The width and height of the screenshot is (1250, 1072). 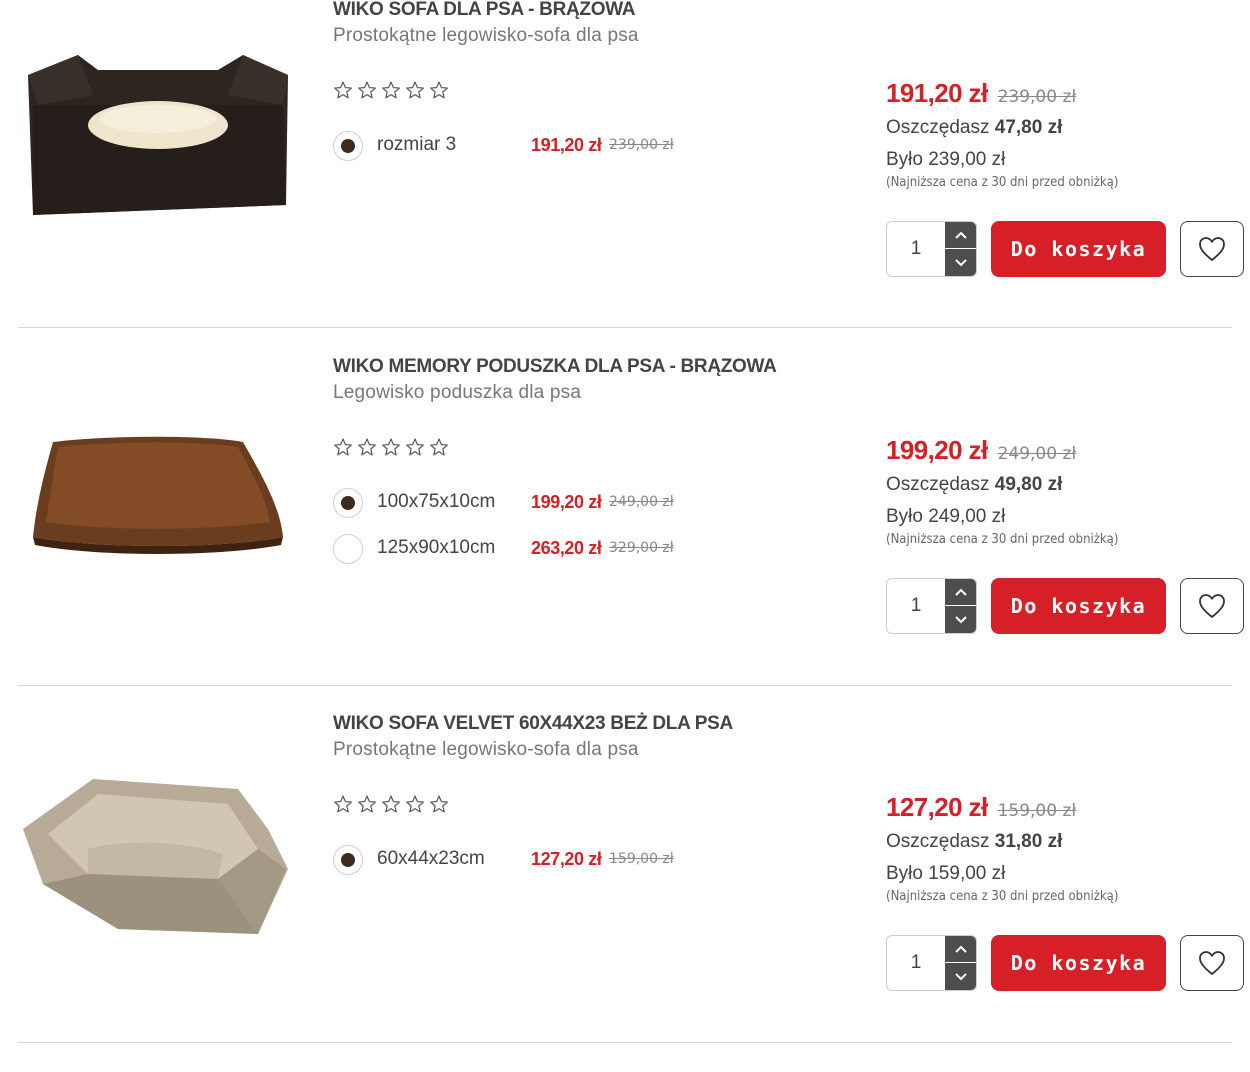 What do you see at coordinates (641, 548) in the screenshot?
I see `variant-old-price: 329,00 zł` at bounding box center [641, 548].